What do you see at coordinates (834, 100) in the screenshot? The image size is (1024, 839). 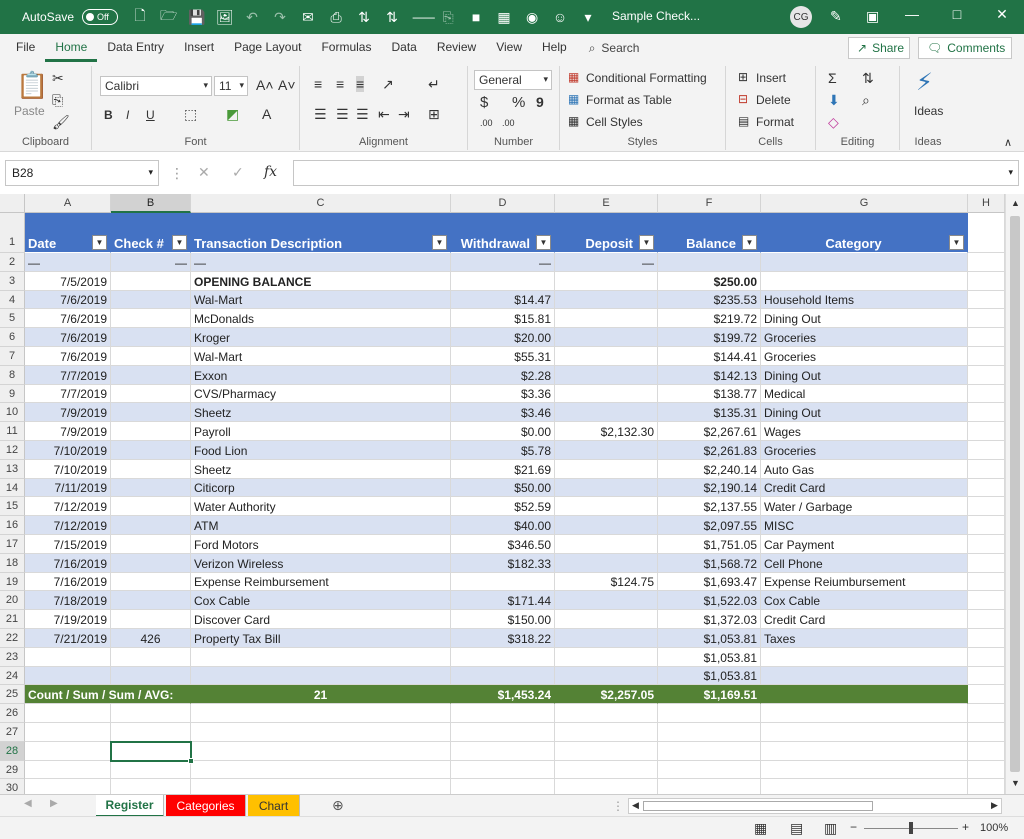 I see `fill-icon: ⬇` at bounding box center [834, 100].